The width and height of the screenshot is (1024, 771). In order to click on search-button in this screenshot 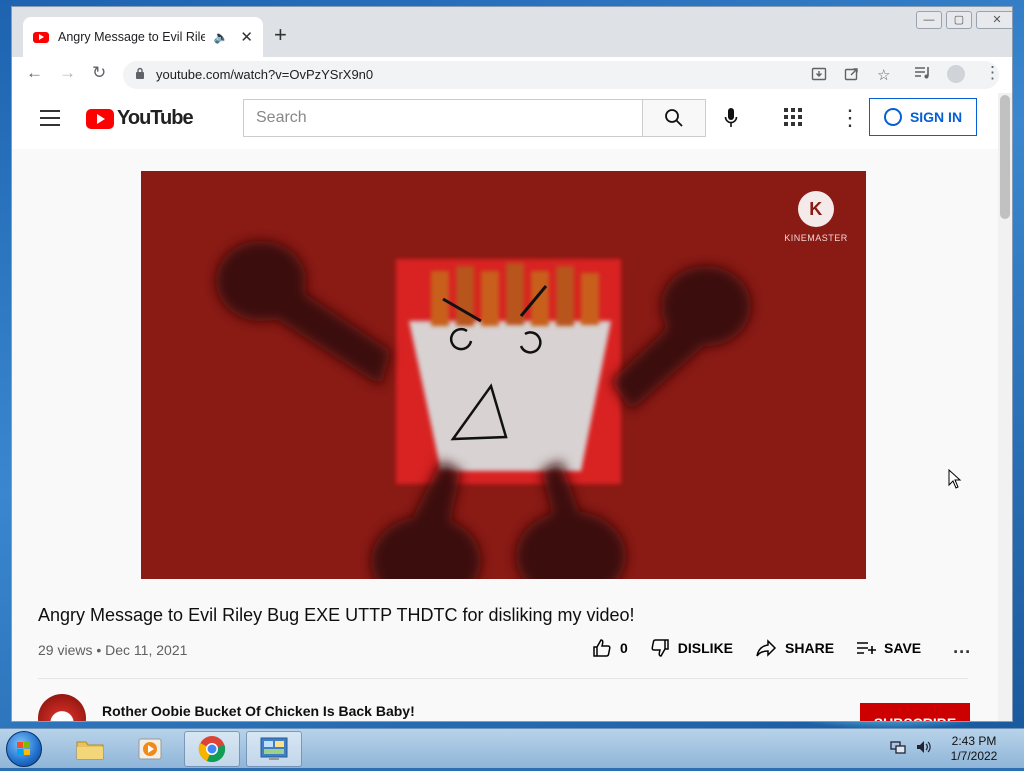, I will do `click(674, 118)`.